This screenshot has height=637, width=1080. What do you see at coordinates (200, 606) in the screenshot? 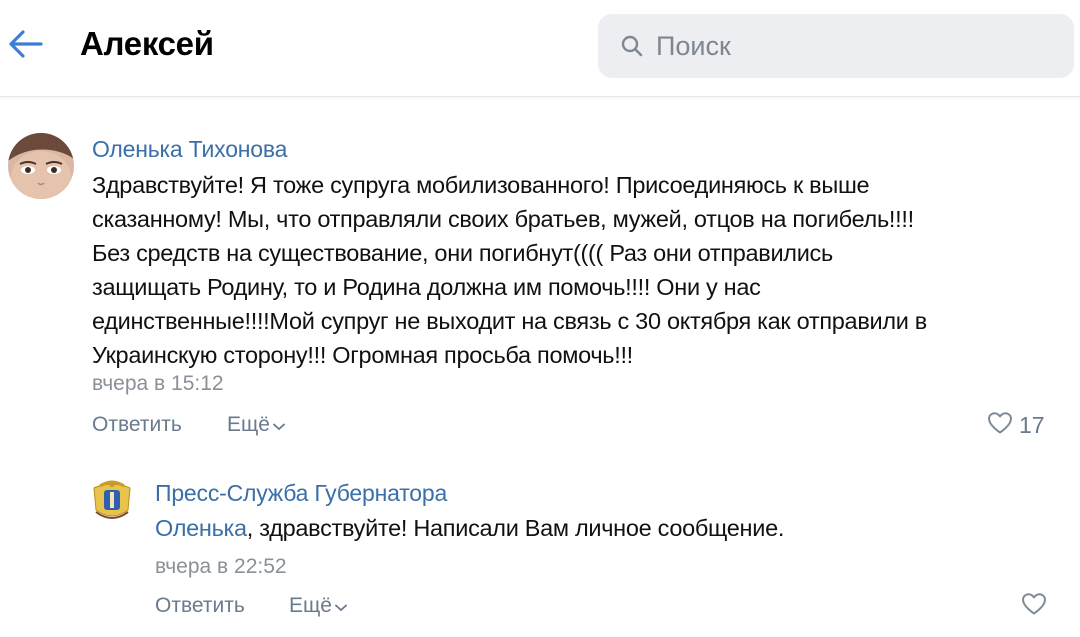
I see `reply-reply-button: Ответить` at bounding box center [200, 606].